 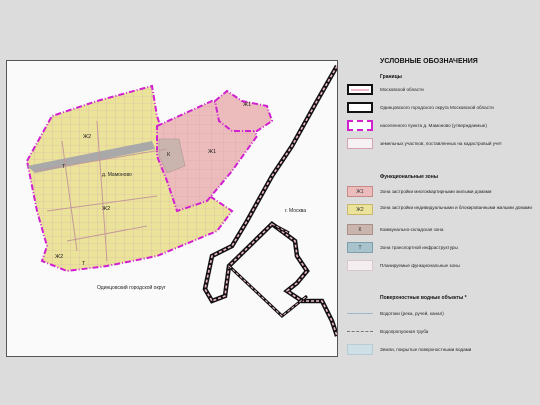 I want to click on zone-label: Планируемые функциональные зоны, so click(x=420, y=265).